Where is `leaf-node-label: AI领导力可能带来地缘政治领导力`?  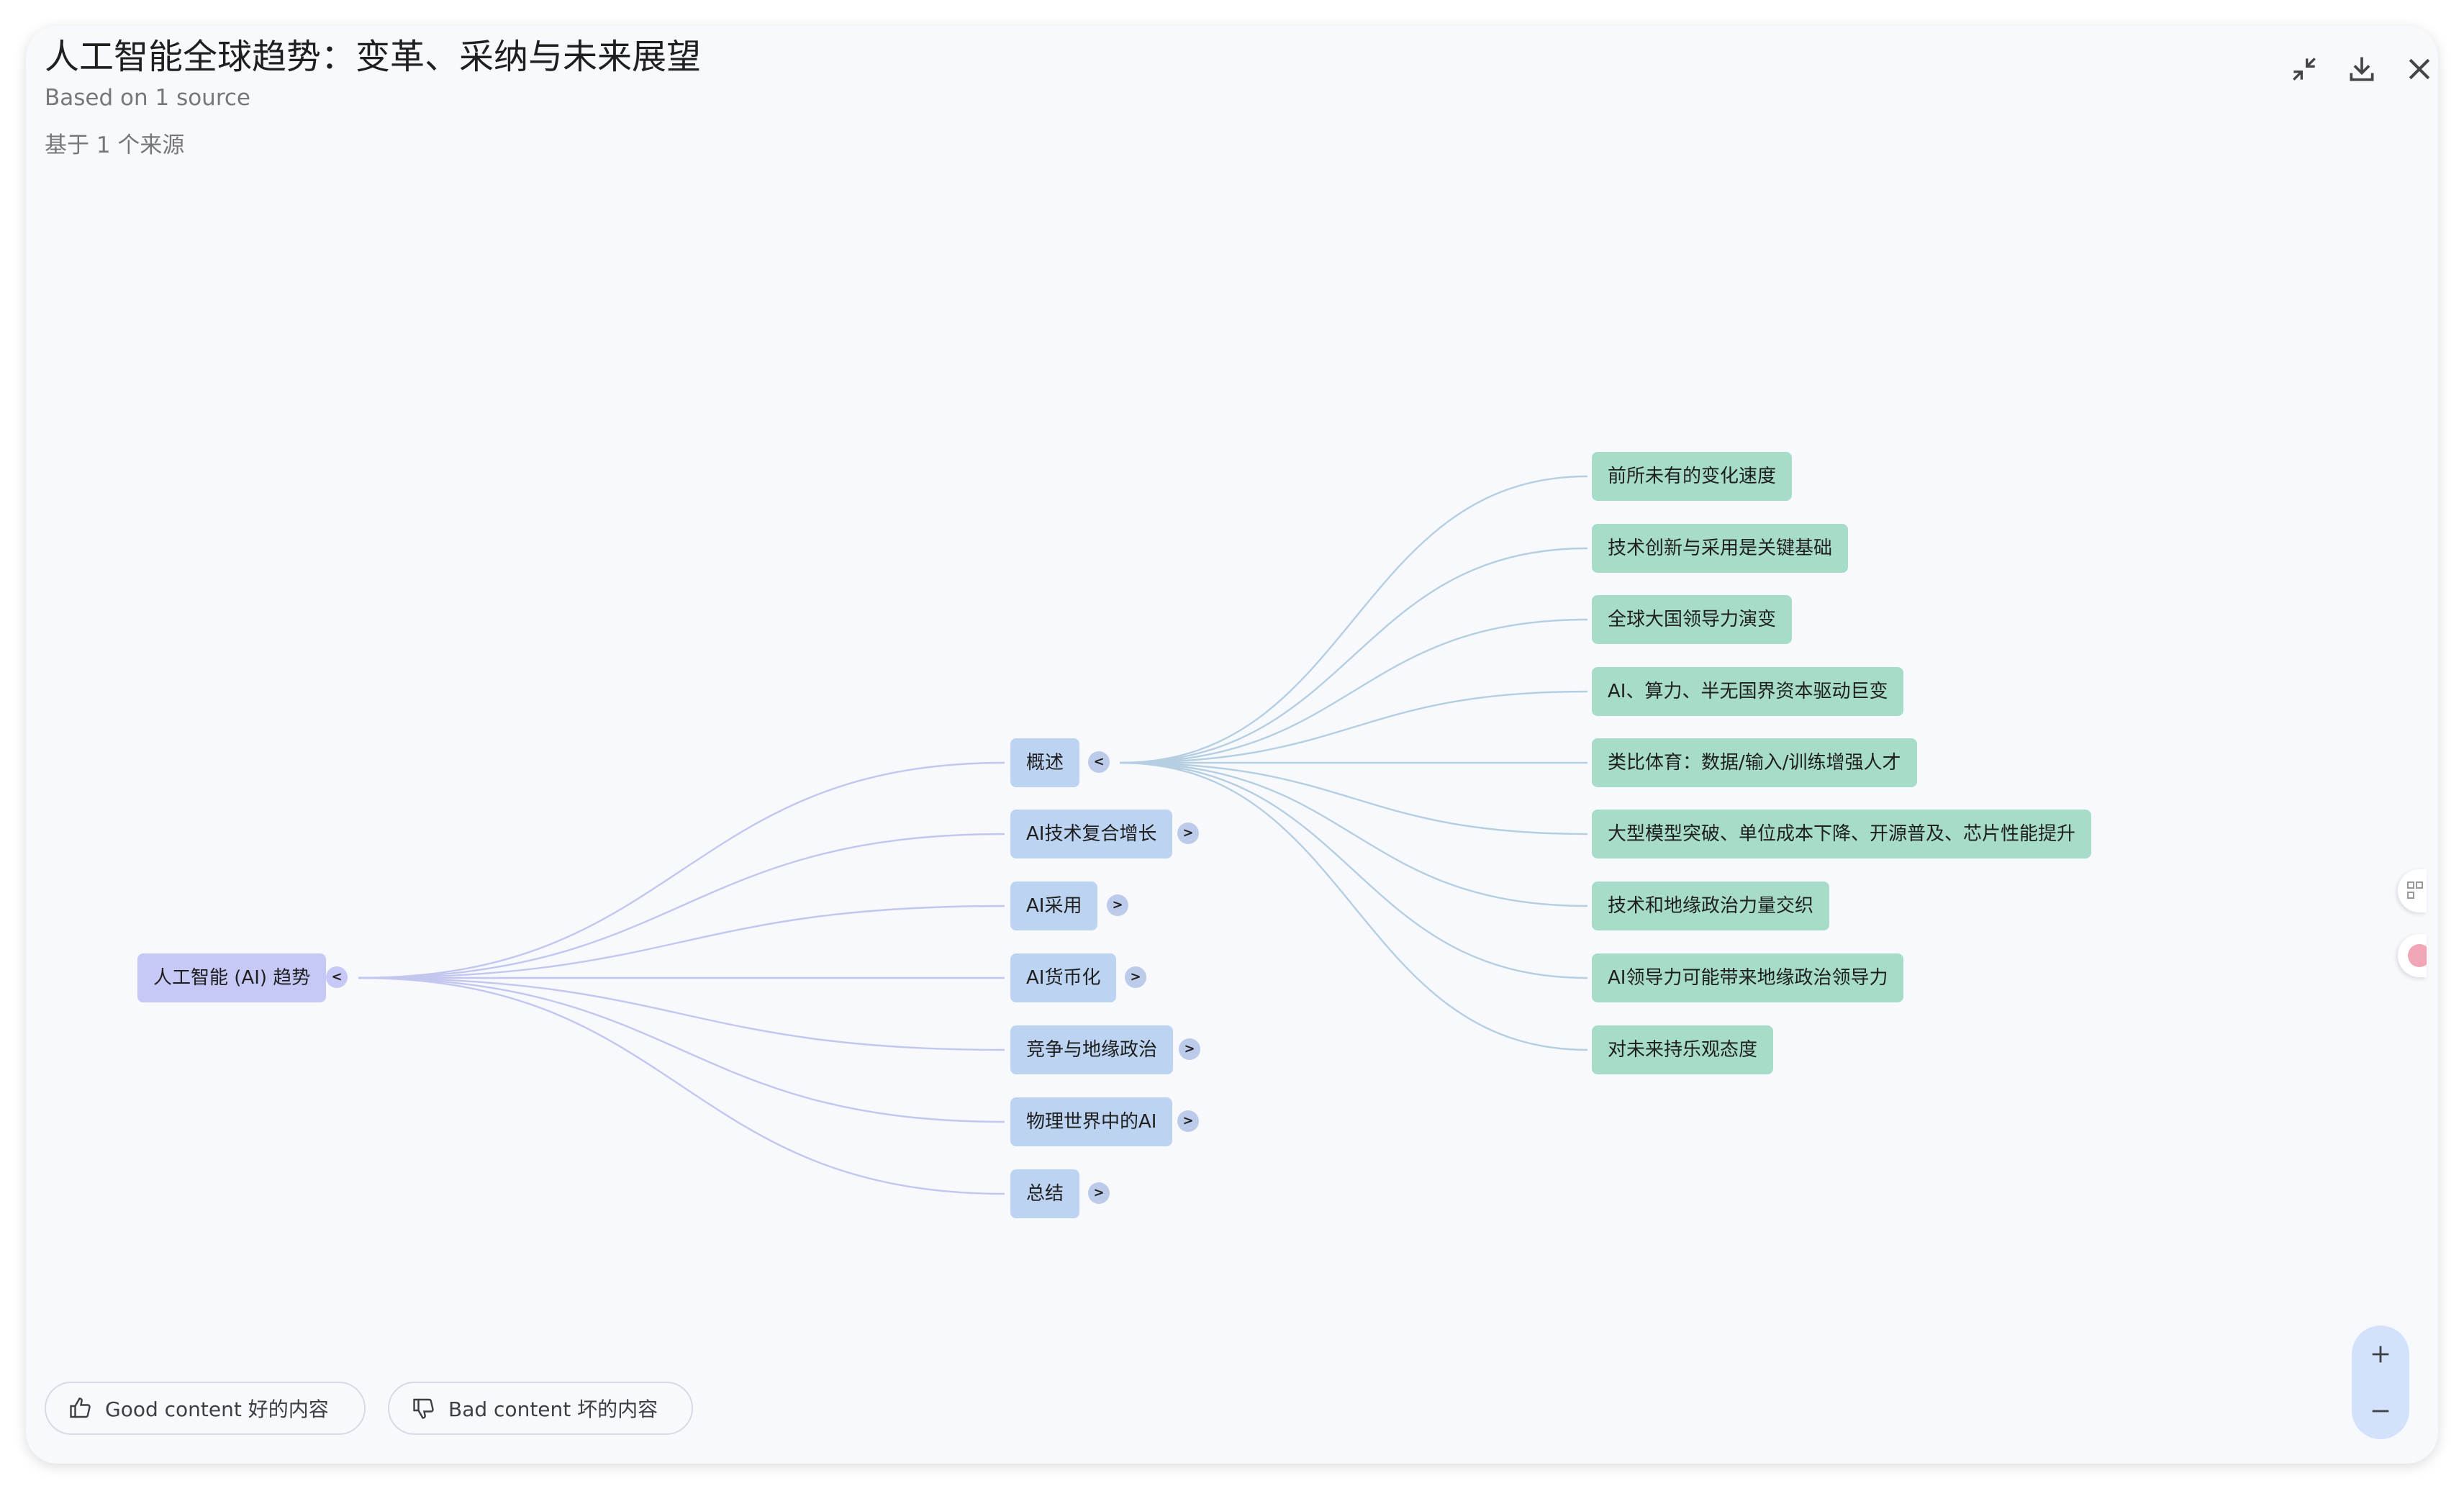
leaf-node-label: AI领导力可能带来地缘政治领导力 is located at coordinates (1748, 978).